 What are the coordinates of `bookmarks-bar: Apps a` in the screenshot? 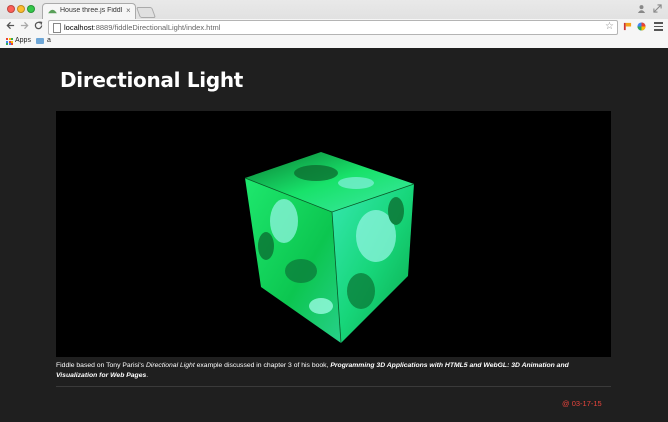 It's located at (334, 42).